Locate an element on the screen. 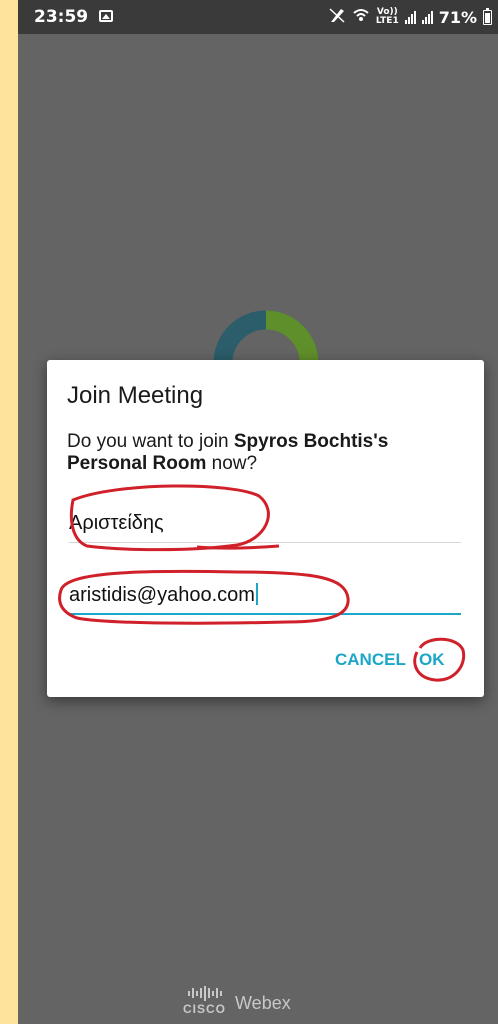 Image resolution: width=498 pixels, height=1024 pixels. no-sim-icon is located at coordinates (337, 17).